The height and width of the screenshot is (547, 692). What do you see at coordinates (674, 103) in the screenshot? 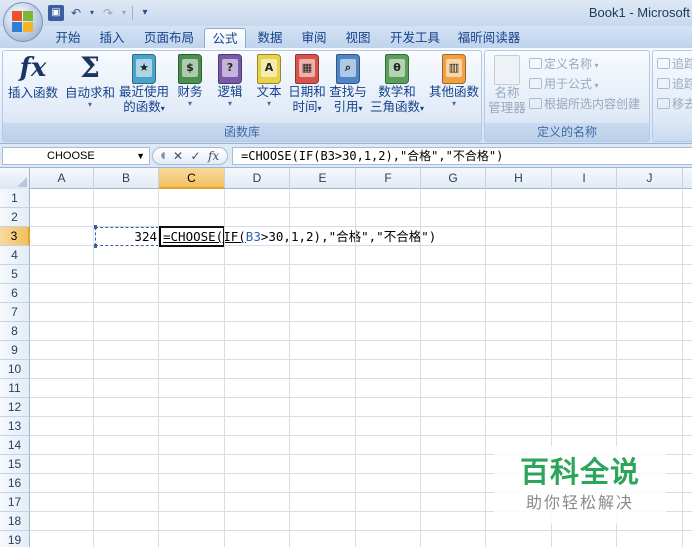
I see `remove-arrows-button: 移去` at bounding box center [674, 103].